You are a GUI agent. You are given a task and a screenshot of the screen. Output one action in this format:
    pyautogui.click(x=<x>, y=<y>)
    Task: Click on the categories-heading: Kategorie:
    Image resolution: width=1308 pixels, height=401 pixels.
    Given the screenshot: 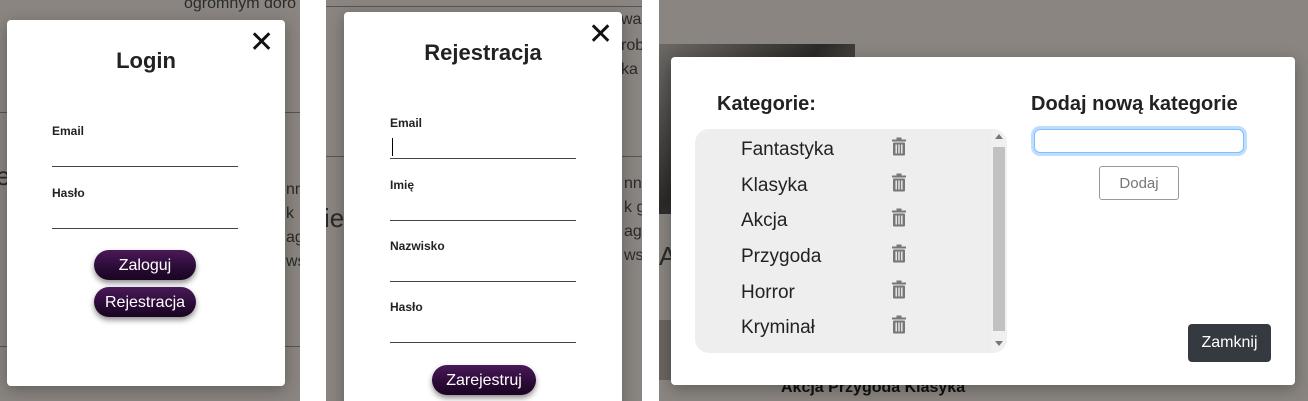 What is the action you would take?
    pyautogui.click(x=766, y=104)
    